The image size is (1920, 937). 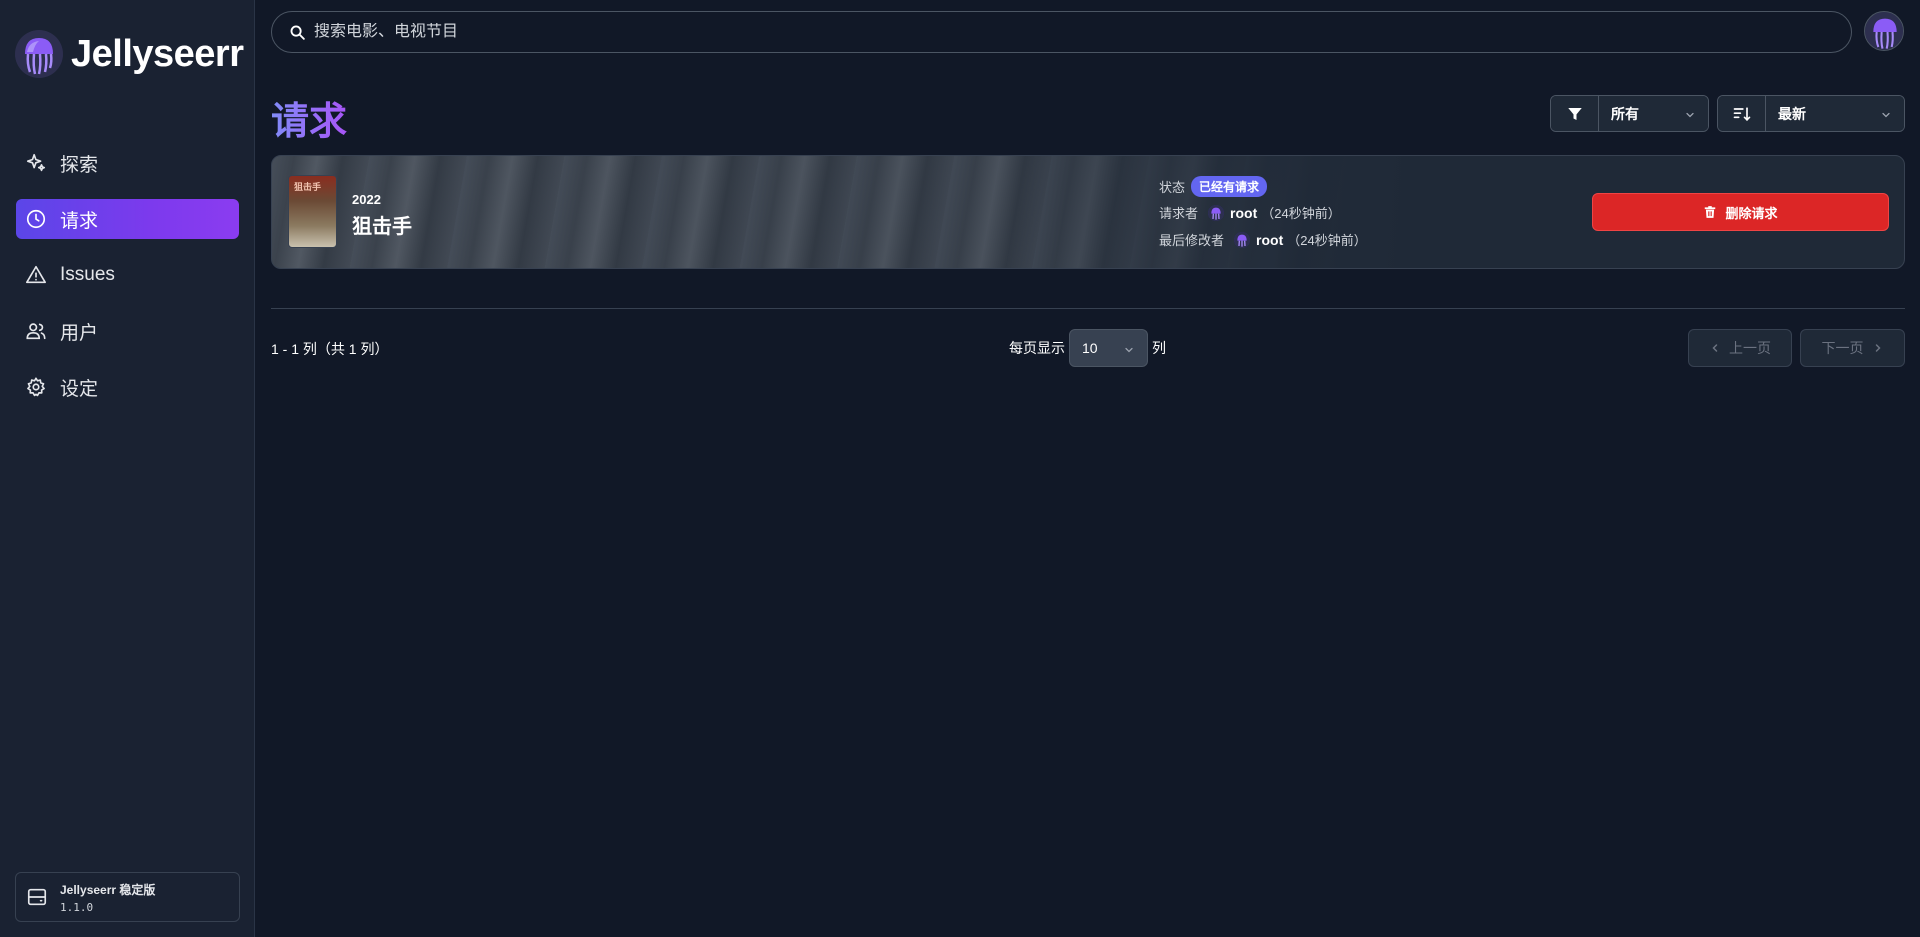 What do you see at coordinates (1088, 308) in the screenshot?
I see `divider` at bounding box center [1088, 308].